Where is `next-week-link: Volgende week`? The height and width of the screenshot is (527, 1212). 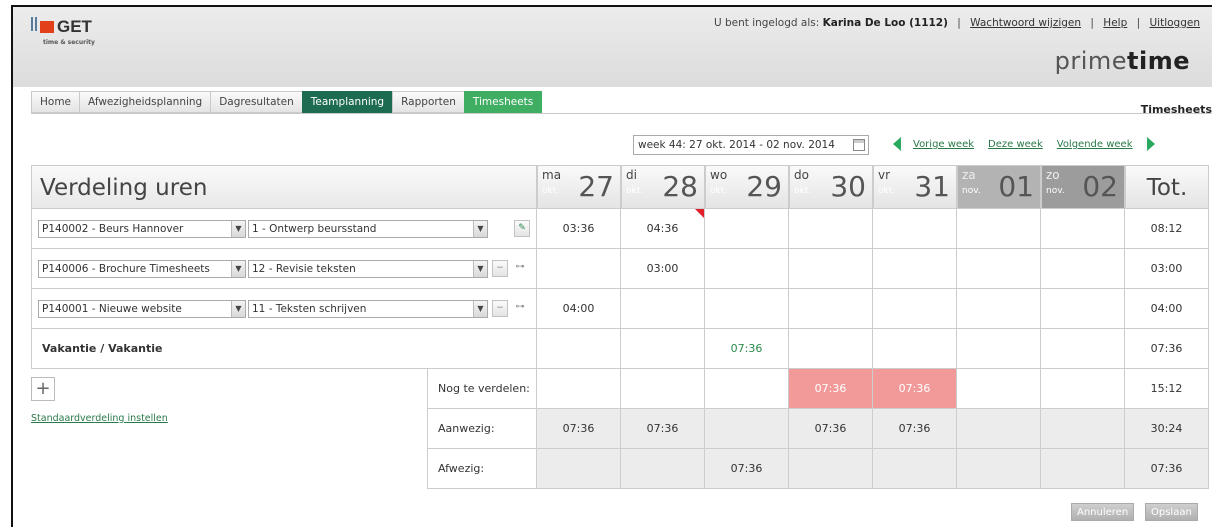
next-week-link: Volgende week is located at coordinates (1095, 144).